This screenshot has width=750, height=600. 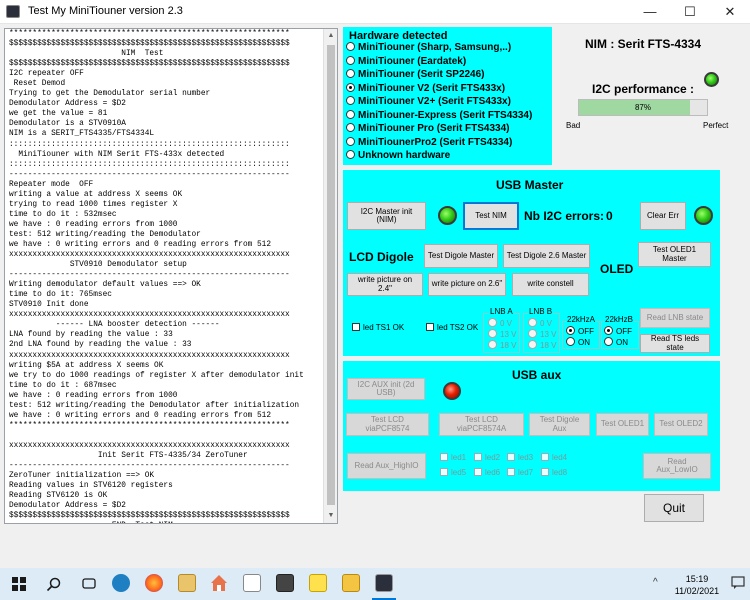 I want to click on search-icon, so click(x=54, y=584).